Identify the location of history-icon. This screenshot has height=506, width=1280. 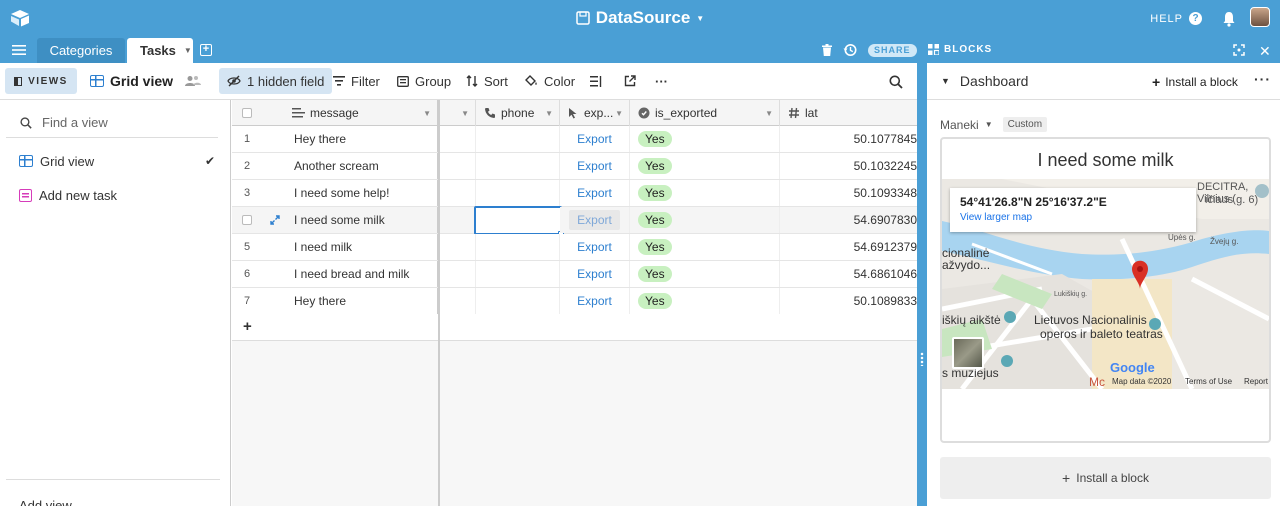
(850, 50).